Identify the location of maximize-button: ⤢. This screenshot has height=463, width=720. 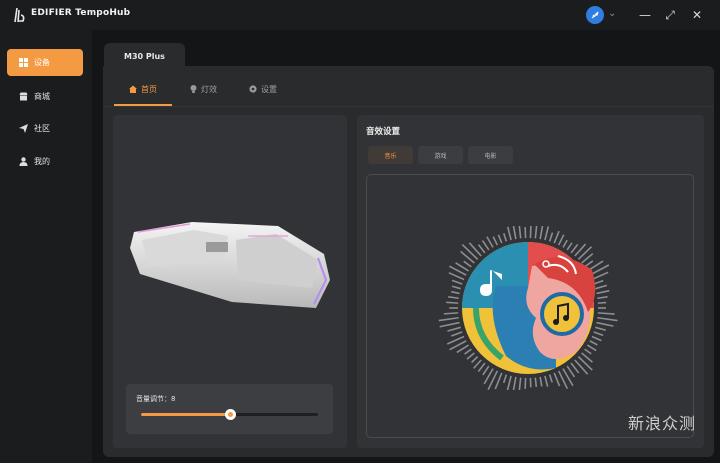
(670, 15).